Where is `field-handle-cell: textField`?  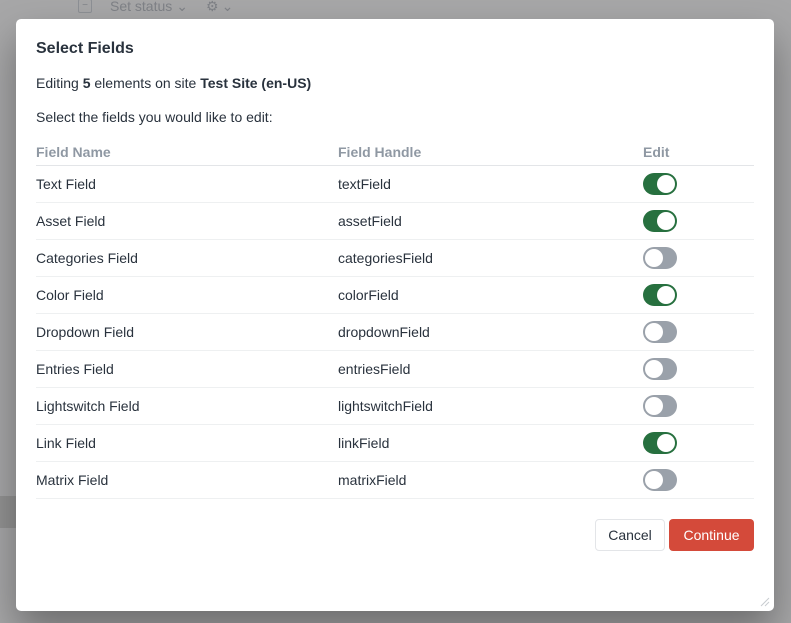 field-handle-cell: textField is located at coordinates (490, 184).